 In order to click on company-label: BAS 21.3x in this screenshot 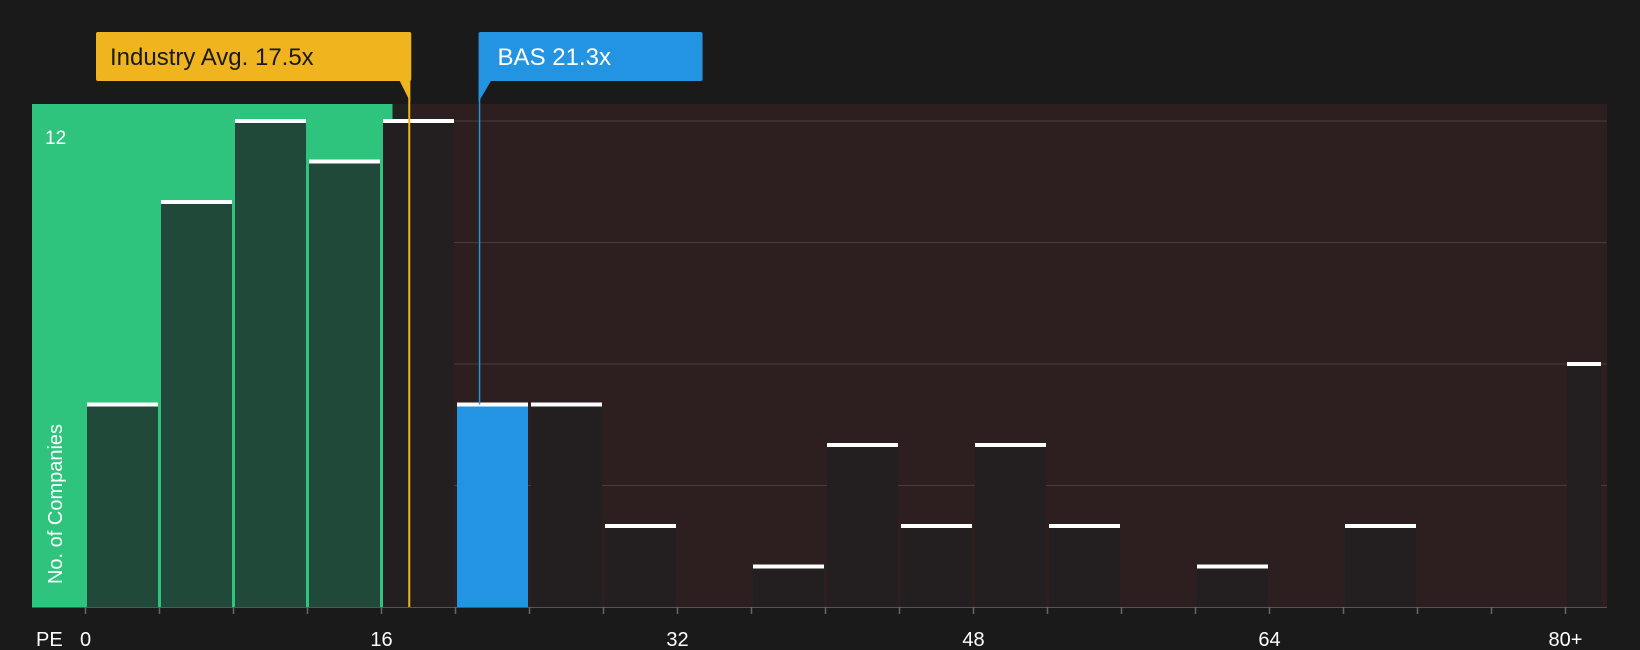, I will do `click(554, 57)`.